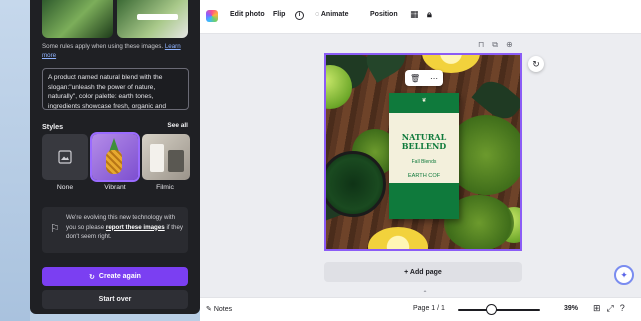  I want to click on duplicate-page-icon: ⧉, so click(499, 44).